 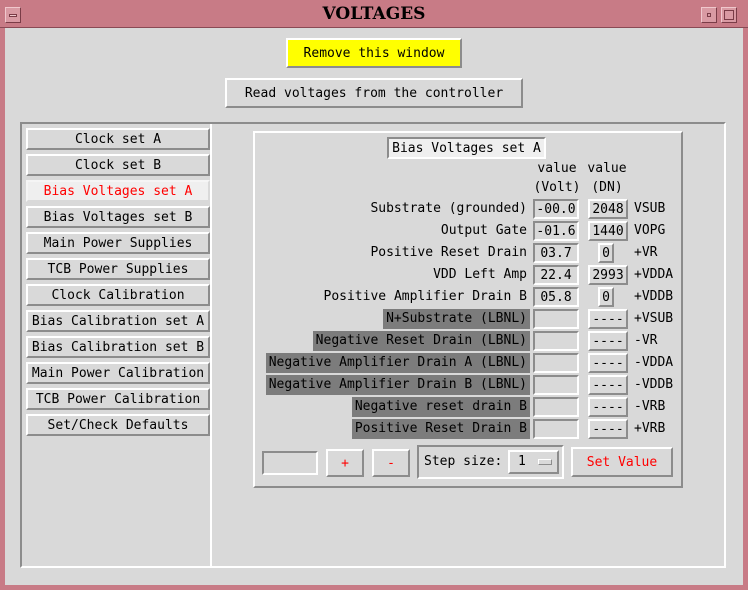 I want to click on row-label-vdd-left-amp: VDD Left Amp, so click(x=480, y=274).